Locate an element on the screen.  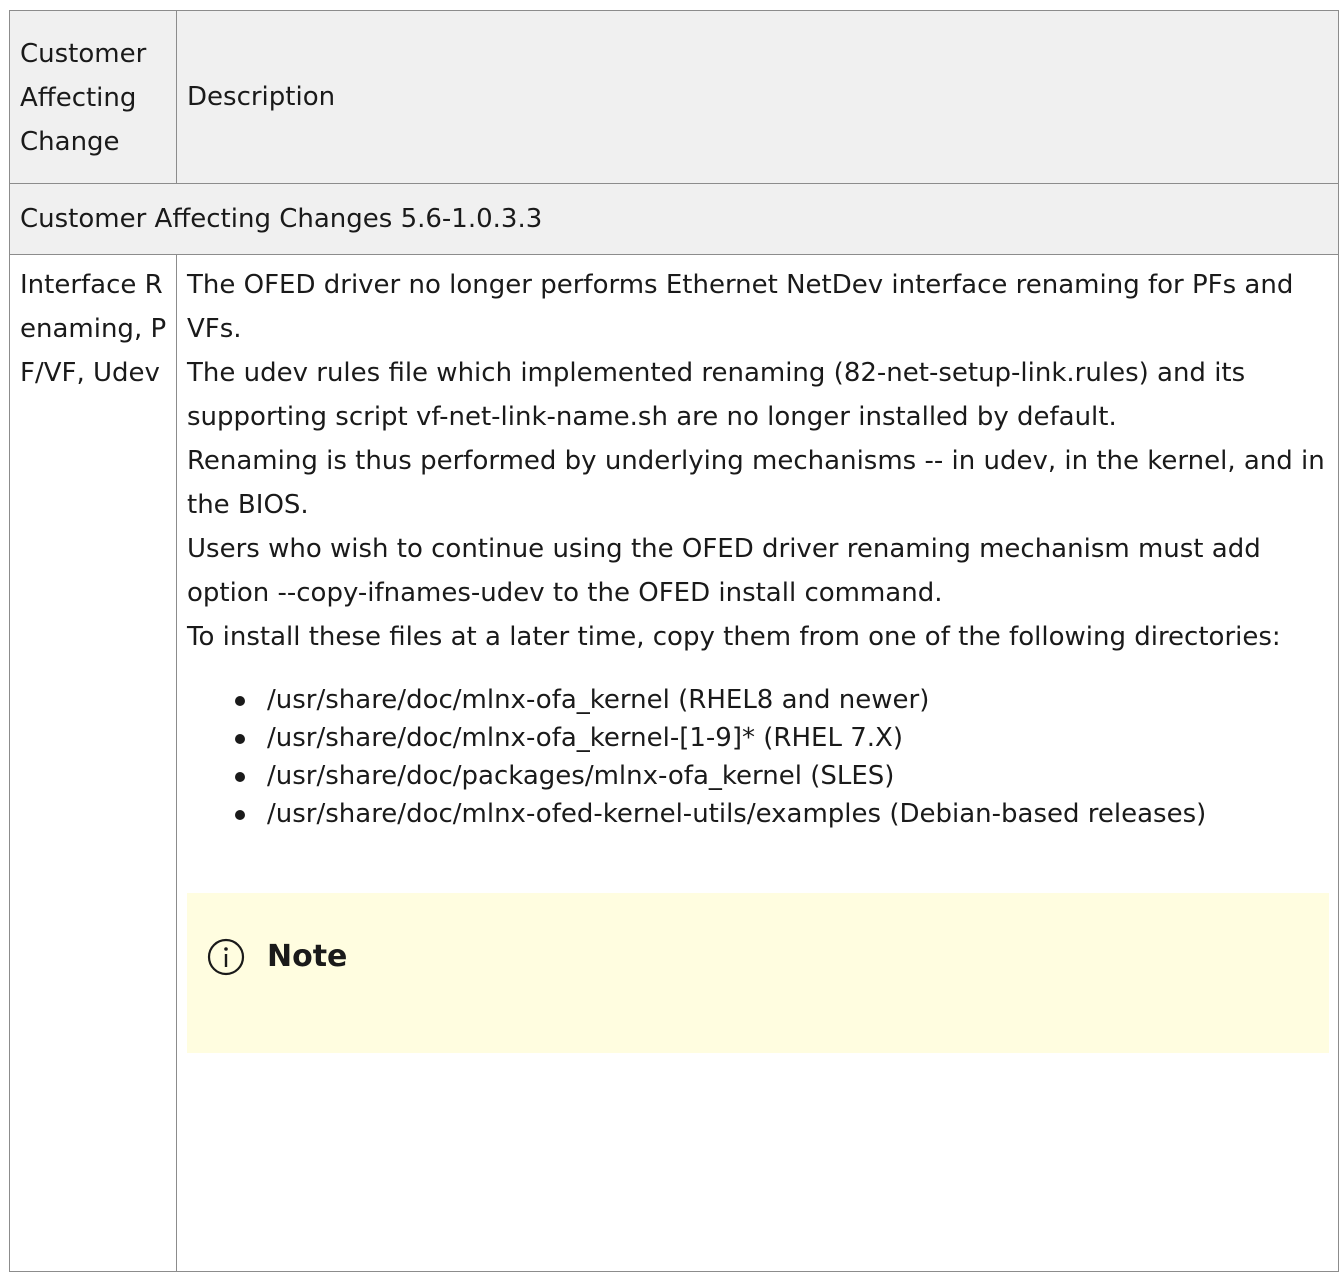
table-header-row: Customer Affecting Change Description is located at coordinates (674, 97).